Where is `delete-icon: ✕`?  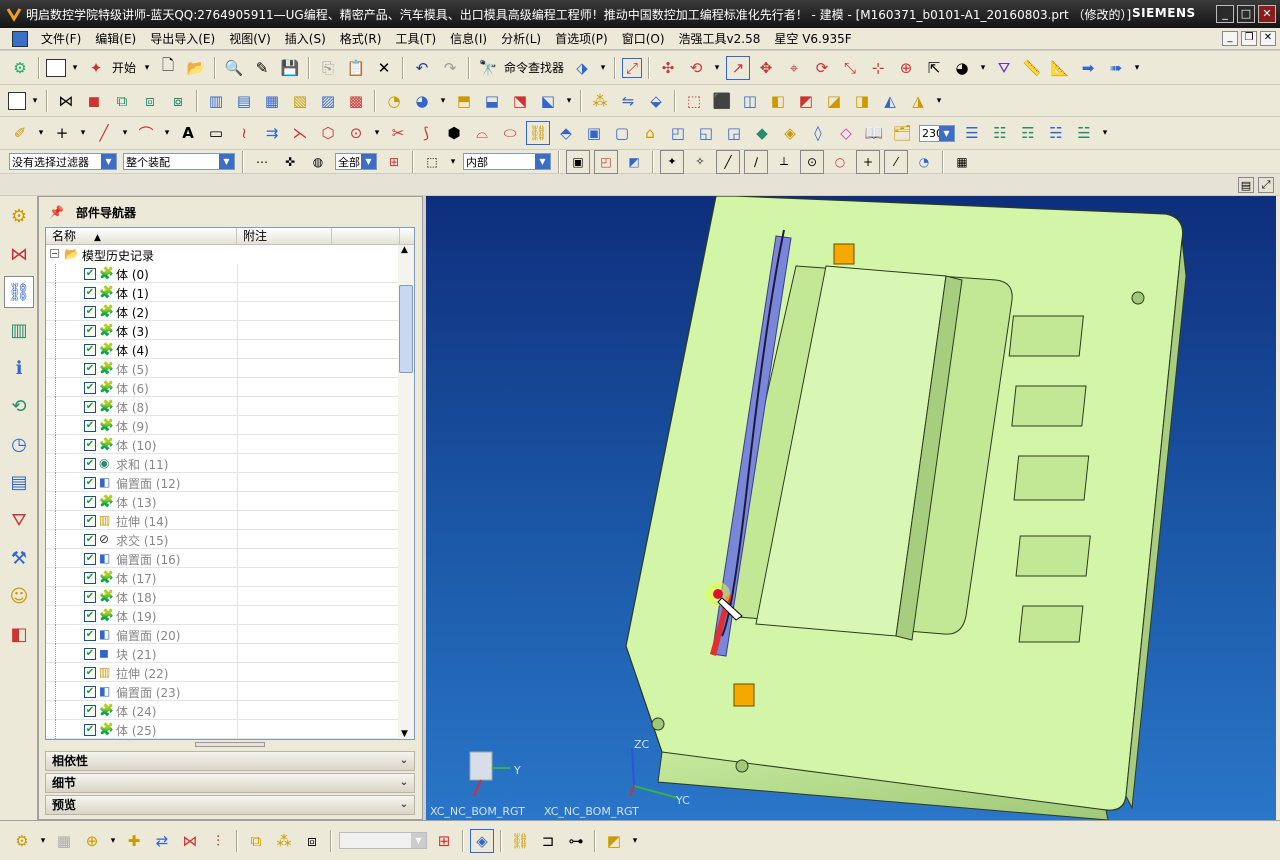
delete-icon: ✕ is located at coordinates (384, 68).